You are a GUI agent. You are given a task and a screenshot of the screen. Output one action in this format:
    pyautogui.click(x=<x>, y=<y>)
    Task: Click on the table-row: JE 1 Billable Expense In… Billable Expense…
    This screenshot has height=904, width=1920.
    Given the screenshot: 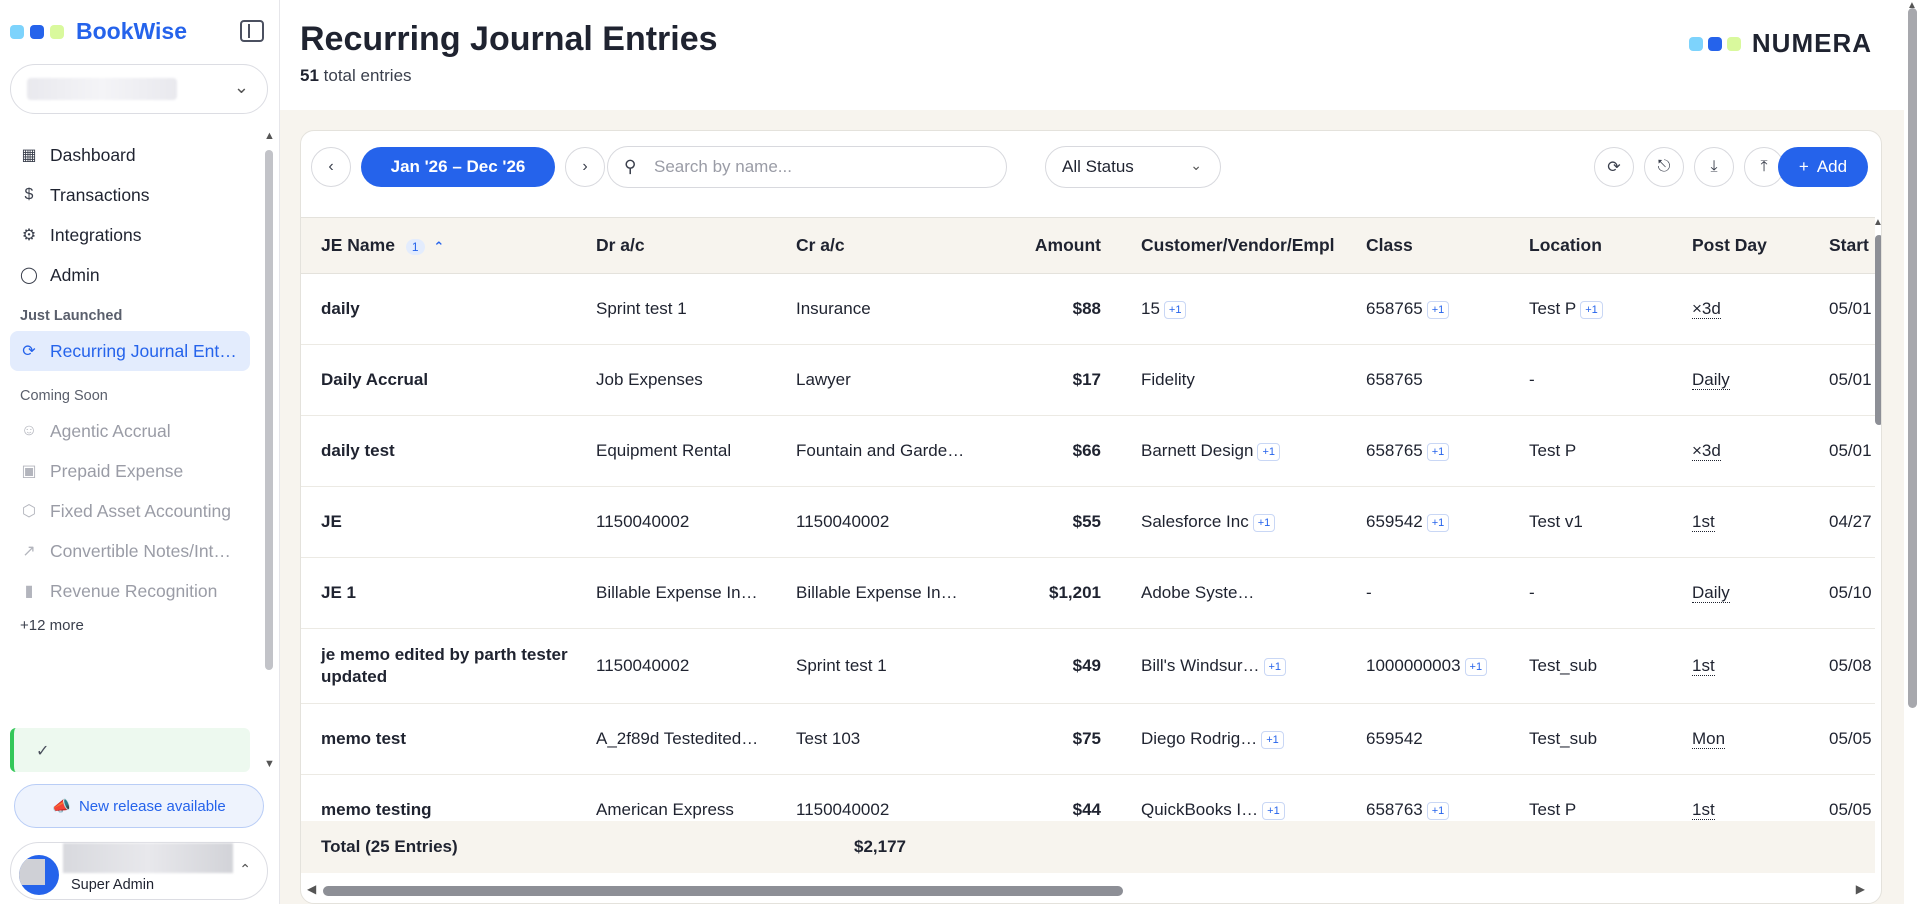 What is the action you would take?
    pyautogui.click(x=1088, y=593)
    